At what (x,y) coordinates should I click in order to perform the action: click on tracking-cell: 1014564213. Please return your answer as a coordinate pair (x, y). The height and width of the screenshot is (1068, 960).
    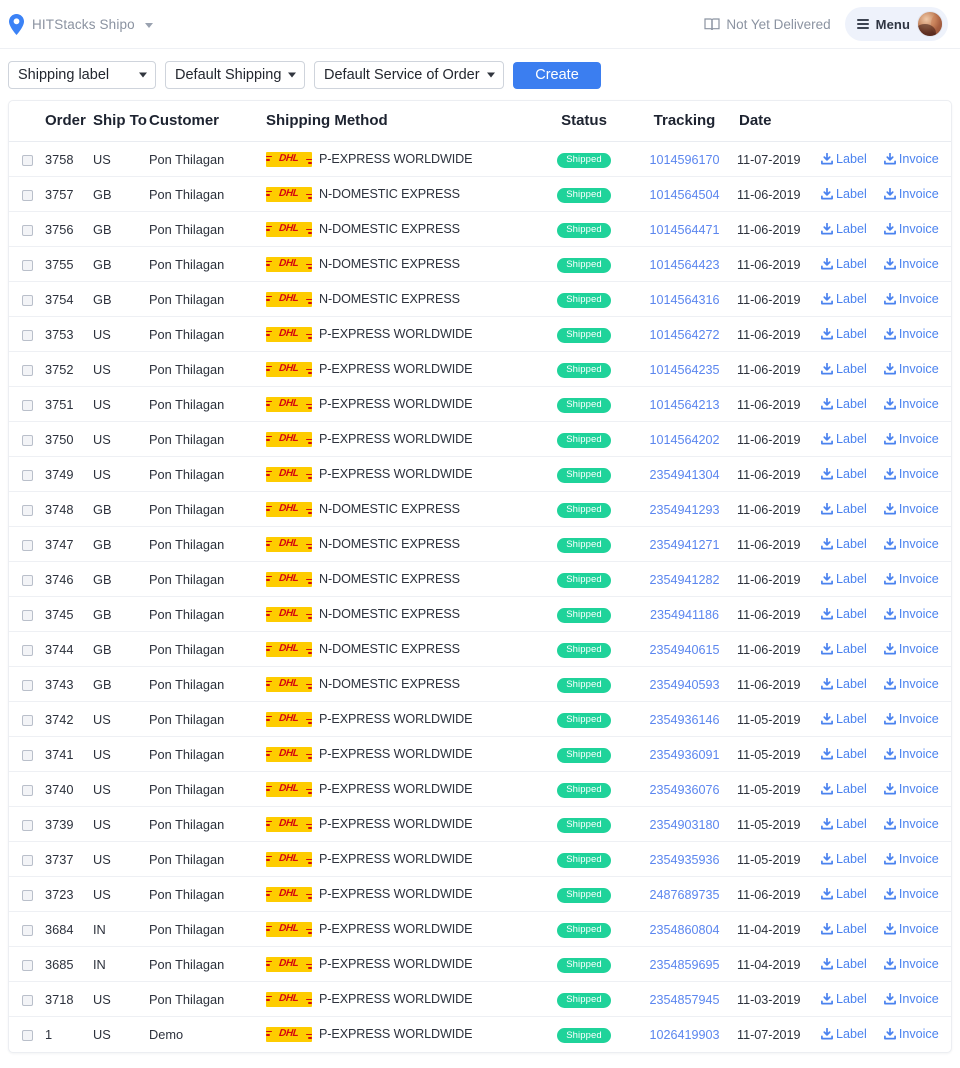
    Looking at the image, I should click on (682, 404).